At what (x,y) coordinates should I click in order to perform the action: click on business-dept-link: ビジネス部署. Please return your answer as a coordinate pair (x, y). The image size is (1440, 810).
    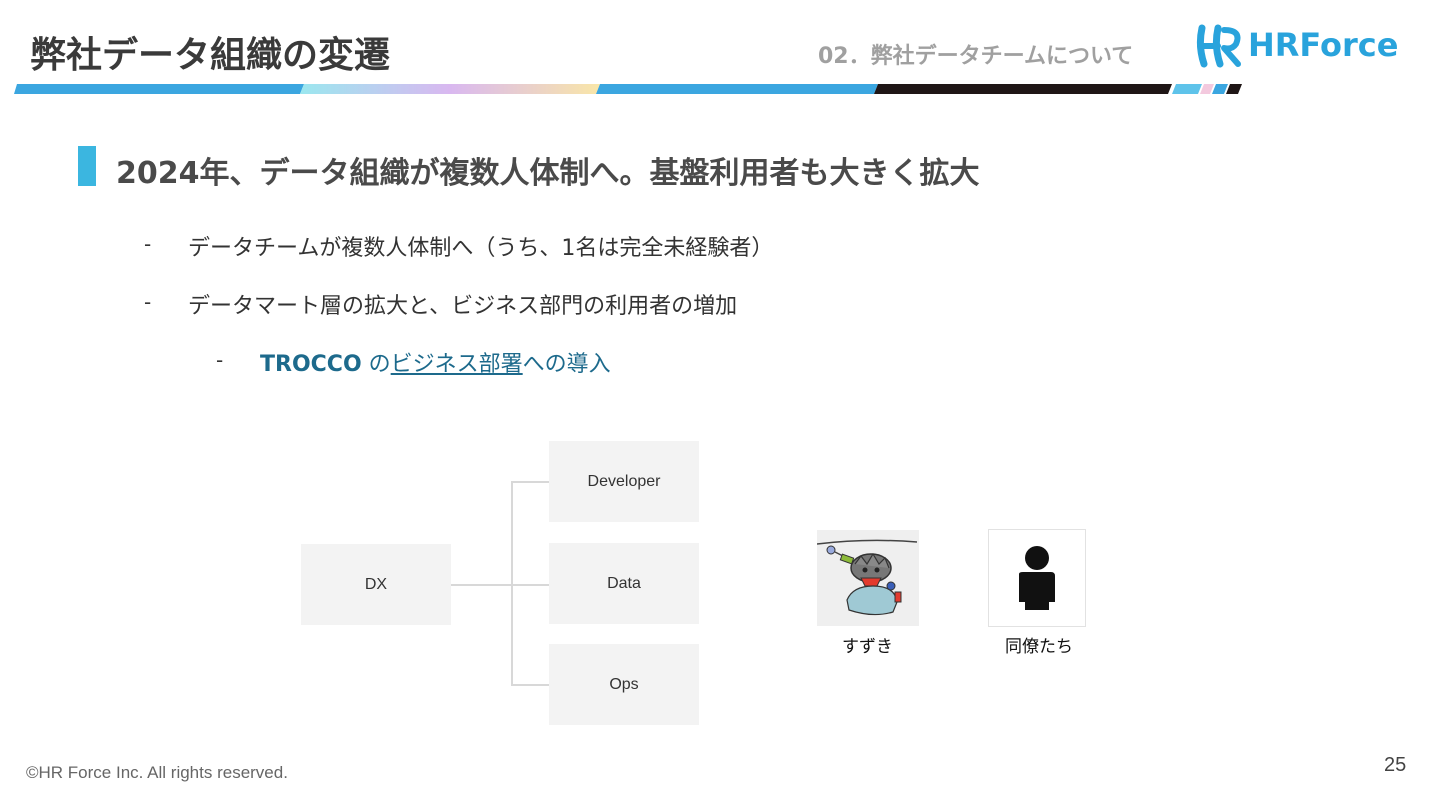
    Looking at the image, I should click on (457, 364).